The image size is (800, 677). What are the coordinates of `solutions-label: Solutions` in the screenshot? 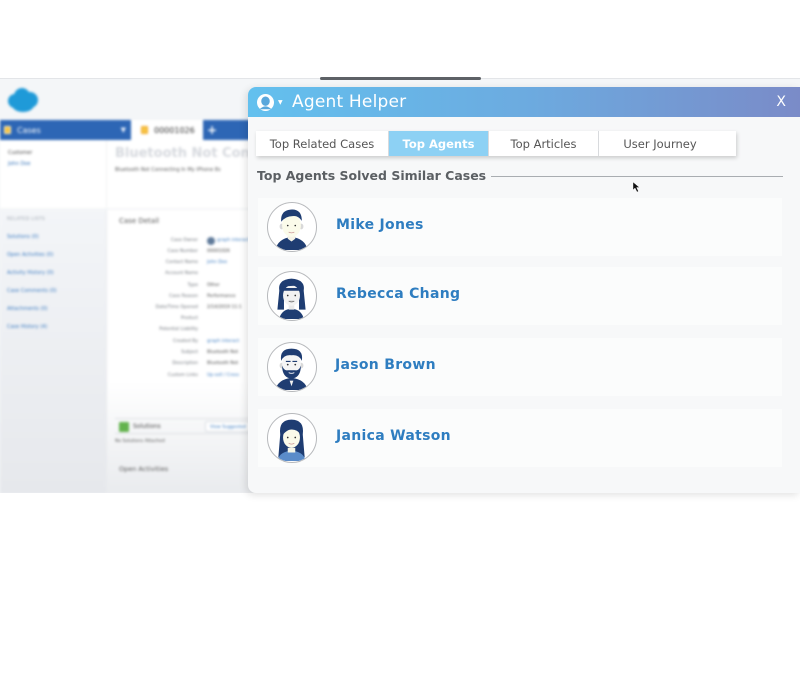 It's located at (147, 426).